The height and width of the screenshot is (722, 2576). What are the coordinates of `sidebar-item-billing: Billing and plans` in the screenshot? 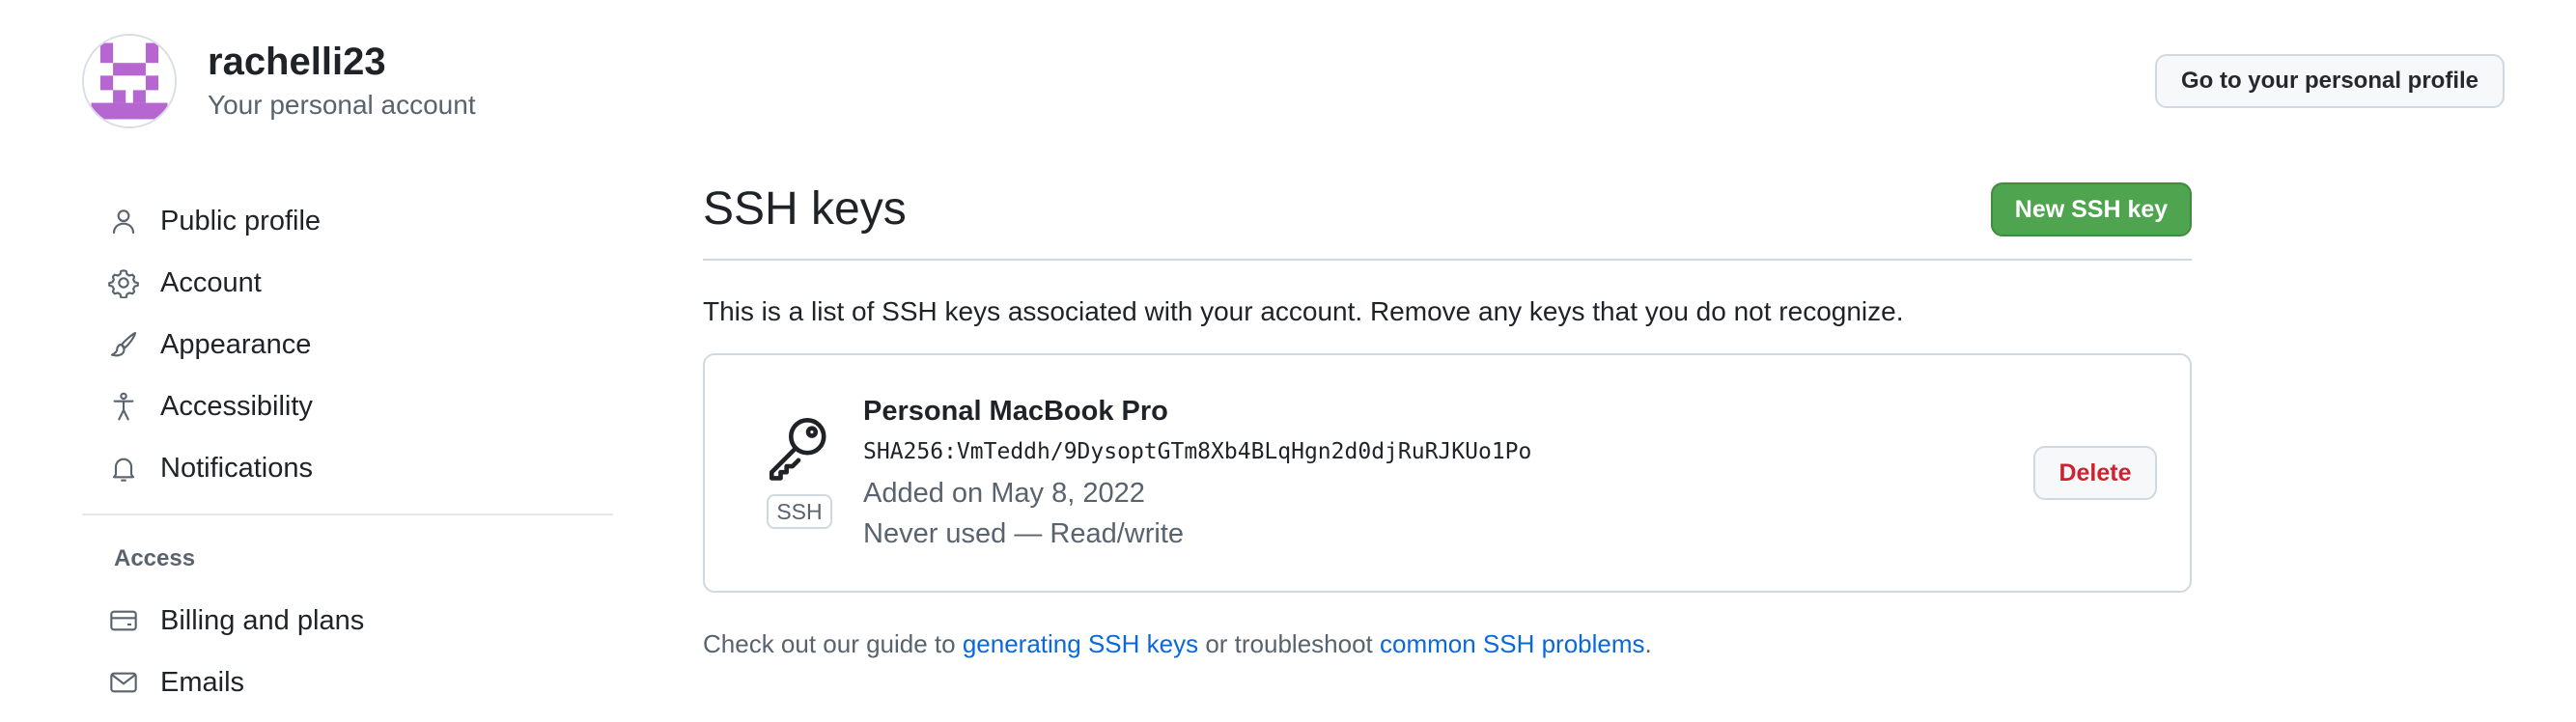 It's located at (357, 621).